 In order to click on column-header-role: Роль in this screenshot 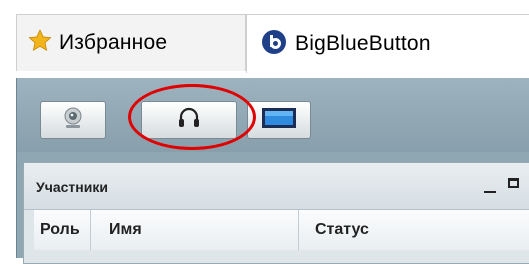, I will do `click(62, 230)`.